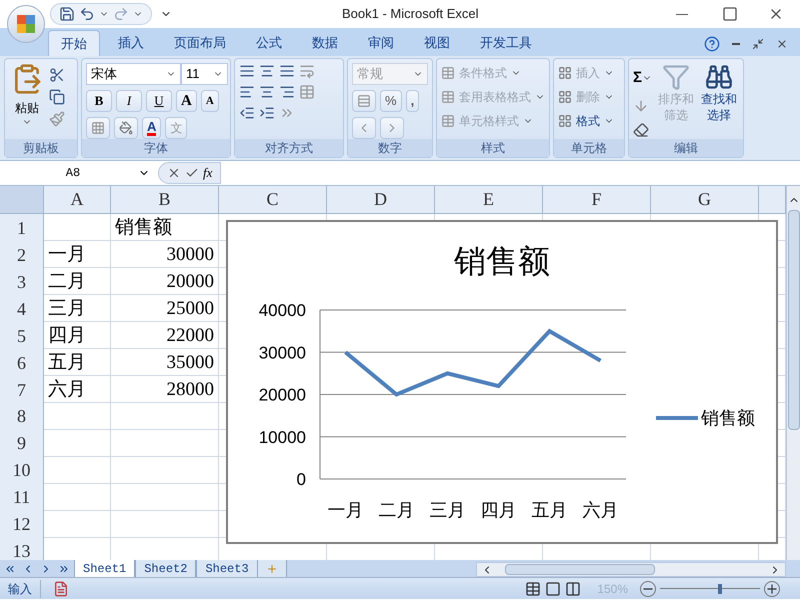 The image size is (800, 600). Describe the element at coordinates (131, 43) in the screenshot. I see `ribbon-tab: 插入` at that location.